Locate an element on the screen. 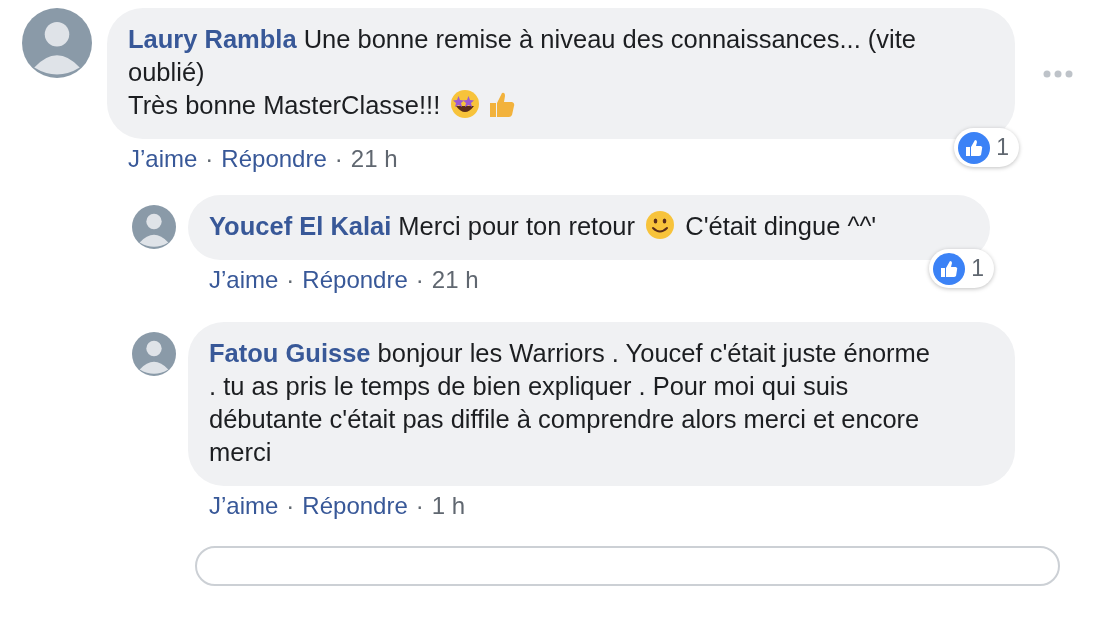  reply-field is located at coordinates (627, 566).